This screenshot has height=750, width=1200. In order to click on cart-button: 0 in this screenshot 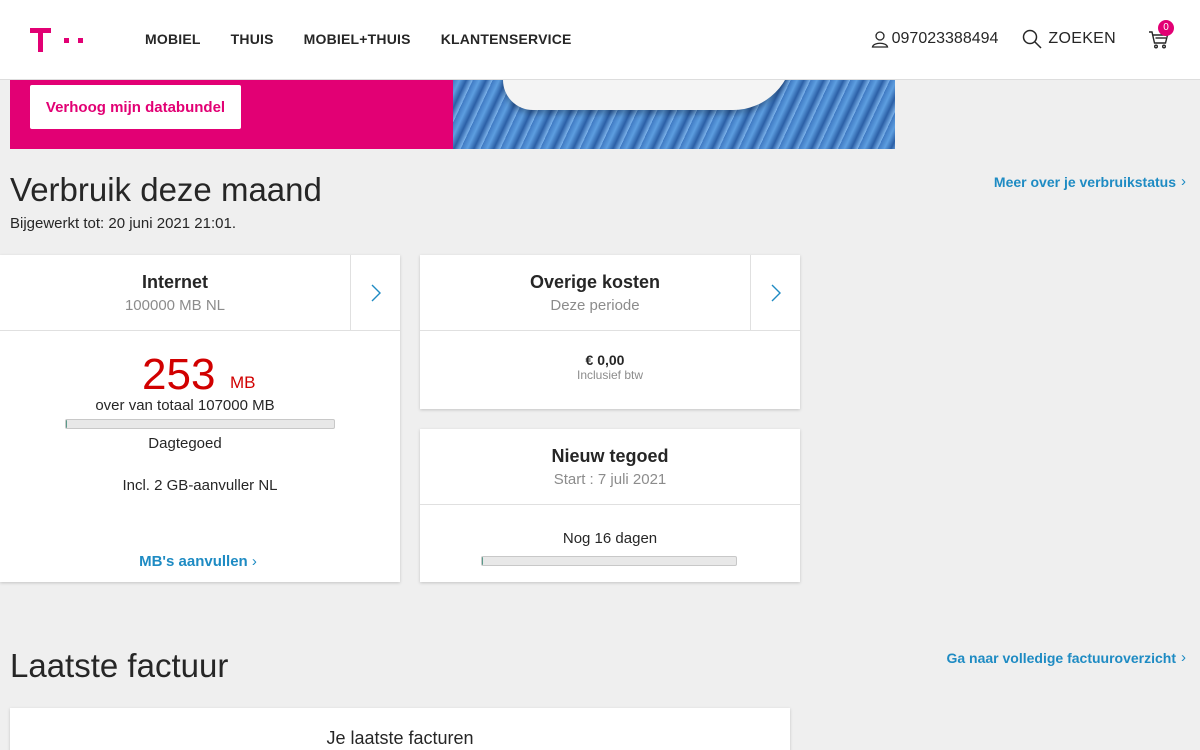, I will do `click(1161, 35)`.